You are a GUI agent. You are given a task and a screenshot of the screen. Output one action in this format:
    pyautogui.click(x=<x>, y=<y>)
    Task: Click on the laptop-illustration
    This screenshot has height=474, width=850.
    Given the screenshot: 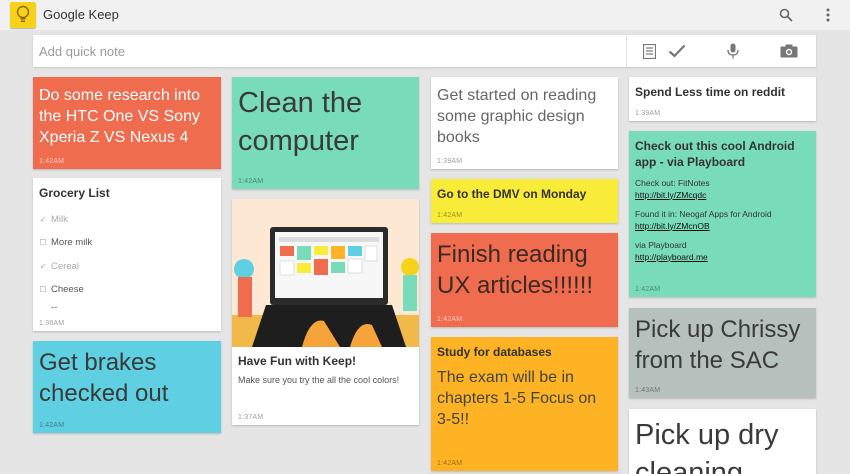 What is the action you would take?
    pyautogui.click(x=325, y=273)
    